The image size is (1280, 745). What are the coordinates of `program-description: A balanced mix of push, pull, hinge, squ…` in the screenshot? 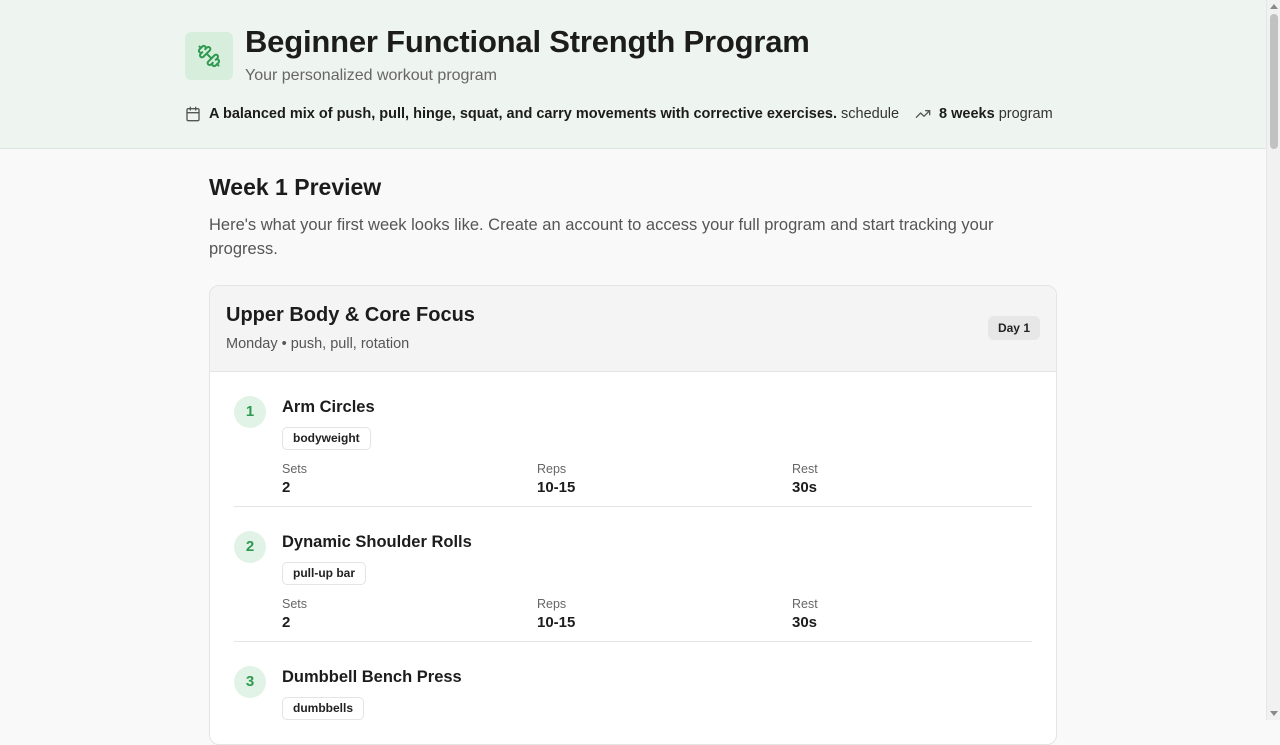 It's located at (523, 114).